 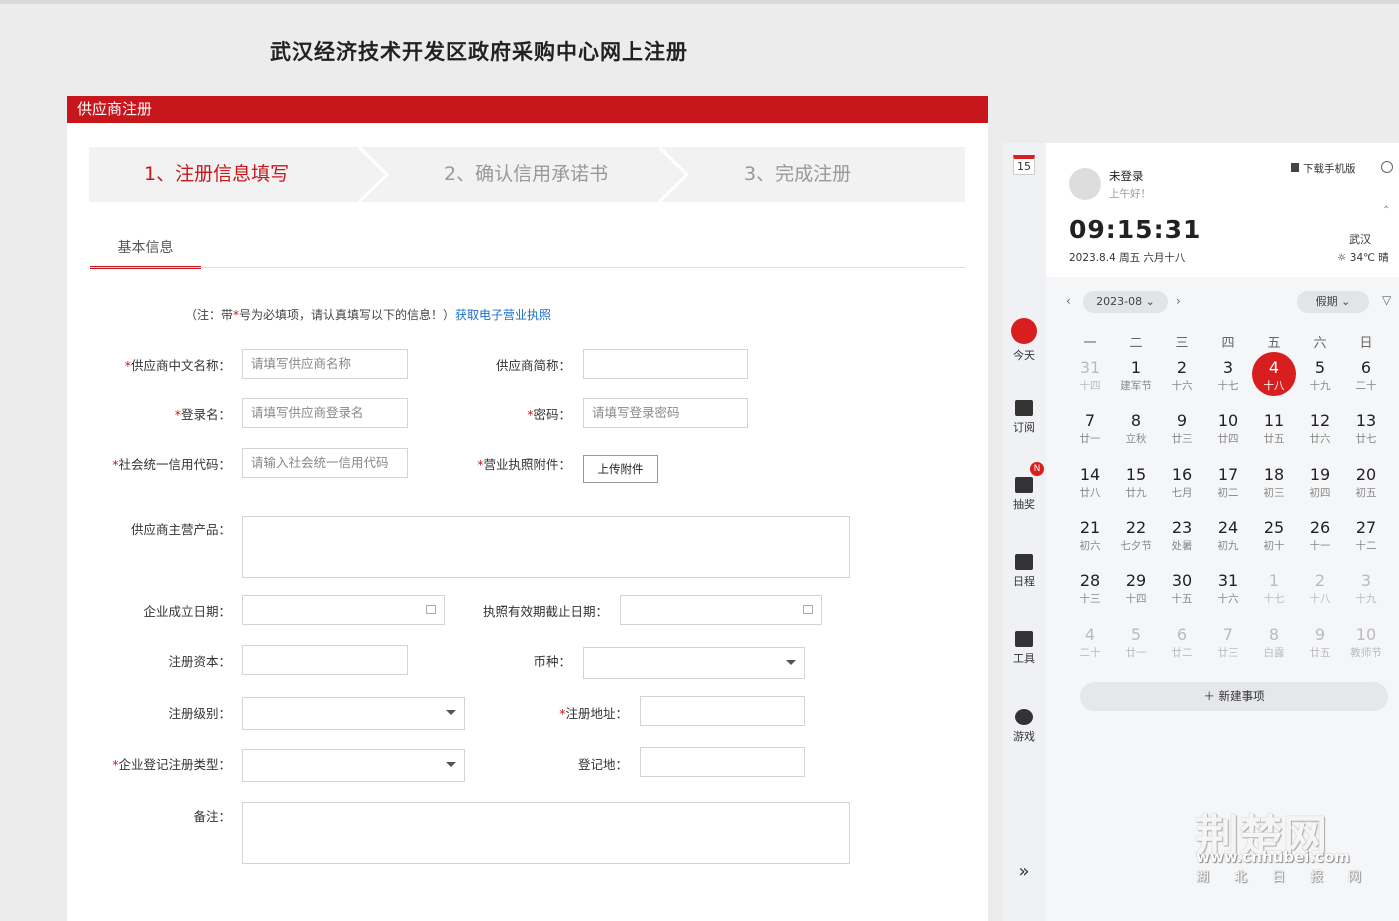 I want to click on tab-basic-info: 基本信息, so click(x=145, y=252).